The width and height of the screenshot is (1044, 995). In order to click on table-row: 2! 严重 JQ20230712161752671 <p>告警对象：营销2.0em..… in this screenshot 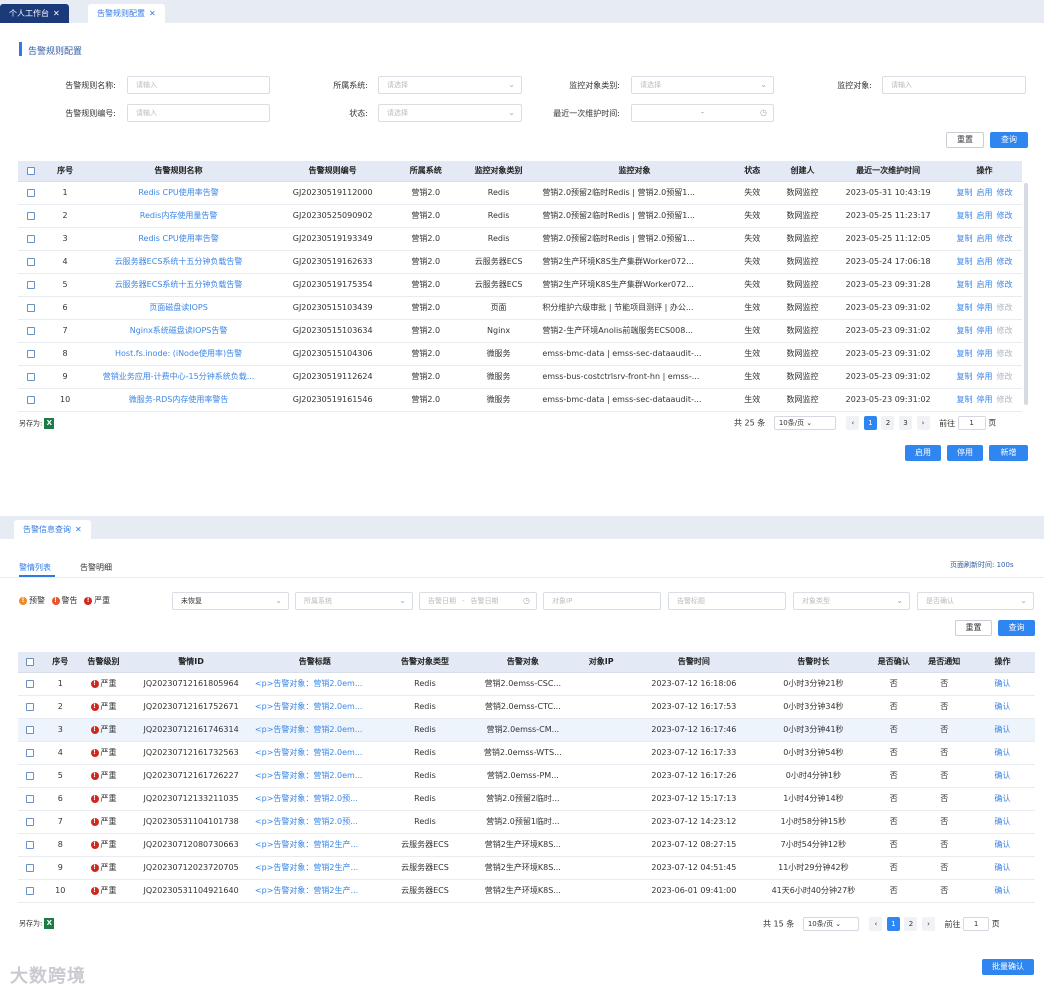, I will do `click(526, 707)`.